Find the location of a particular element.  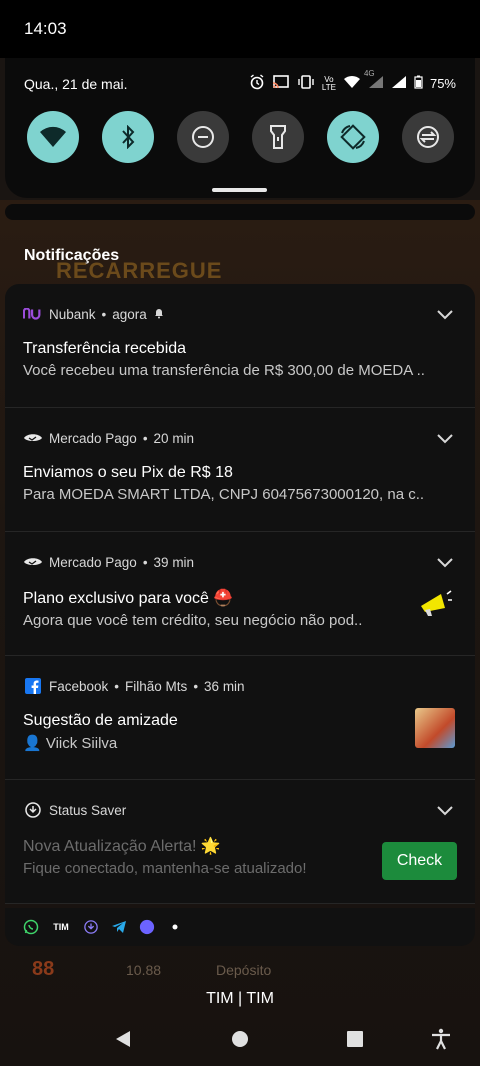

network-type-label: 4G is located at coordinates (369, 73).